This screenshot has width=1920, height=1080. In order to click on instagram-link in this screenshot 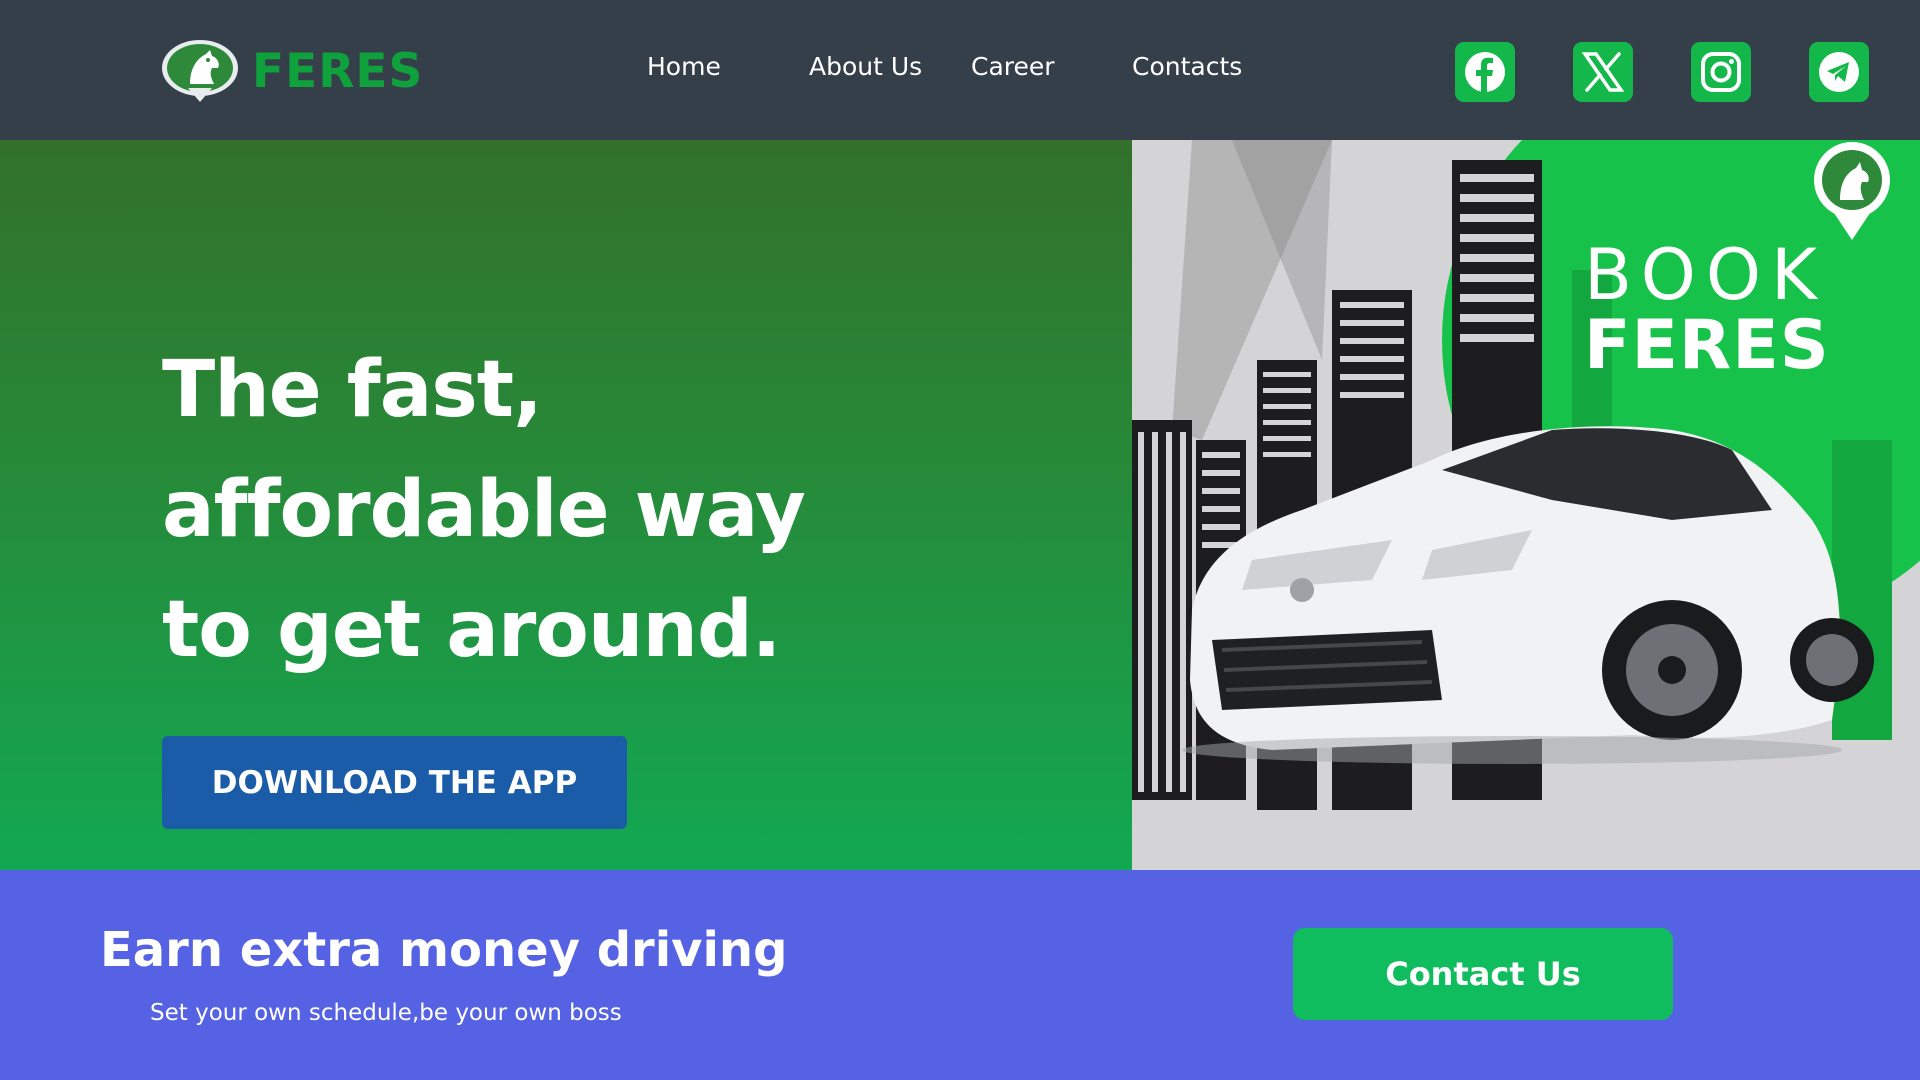, I will do `click(1721, 72)`.